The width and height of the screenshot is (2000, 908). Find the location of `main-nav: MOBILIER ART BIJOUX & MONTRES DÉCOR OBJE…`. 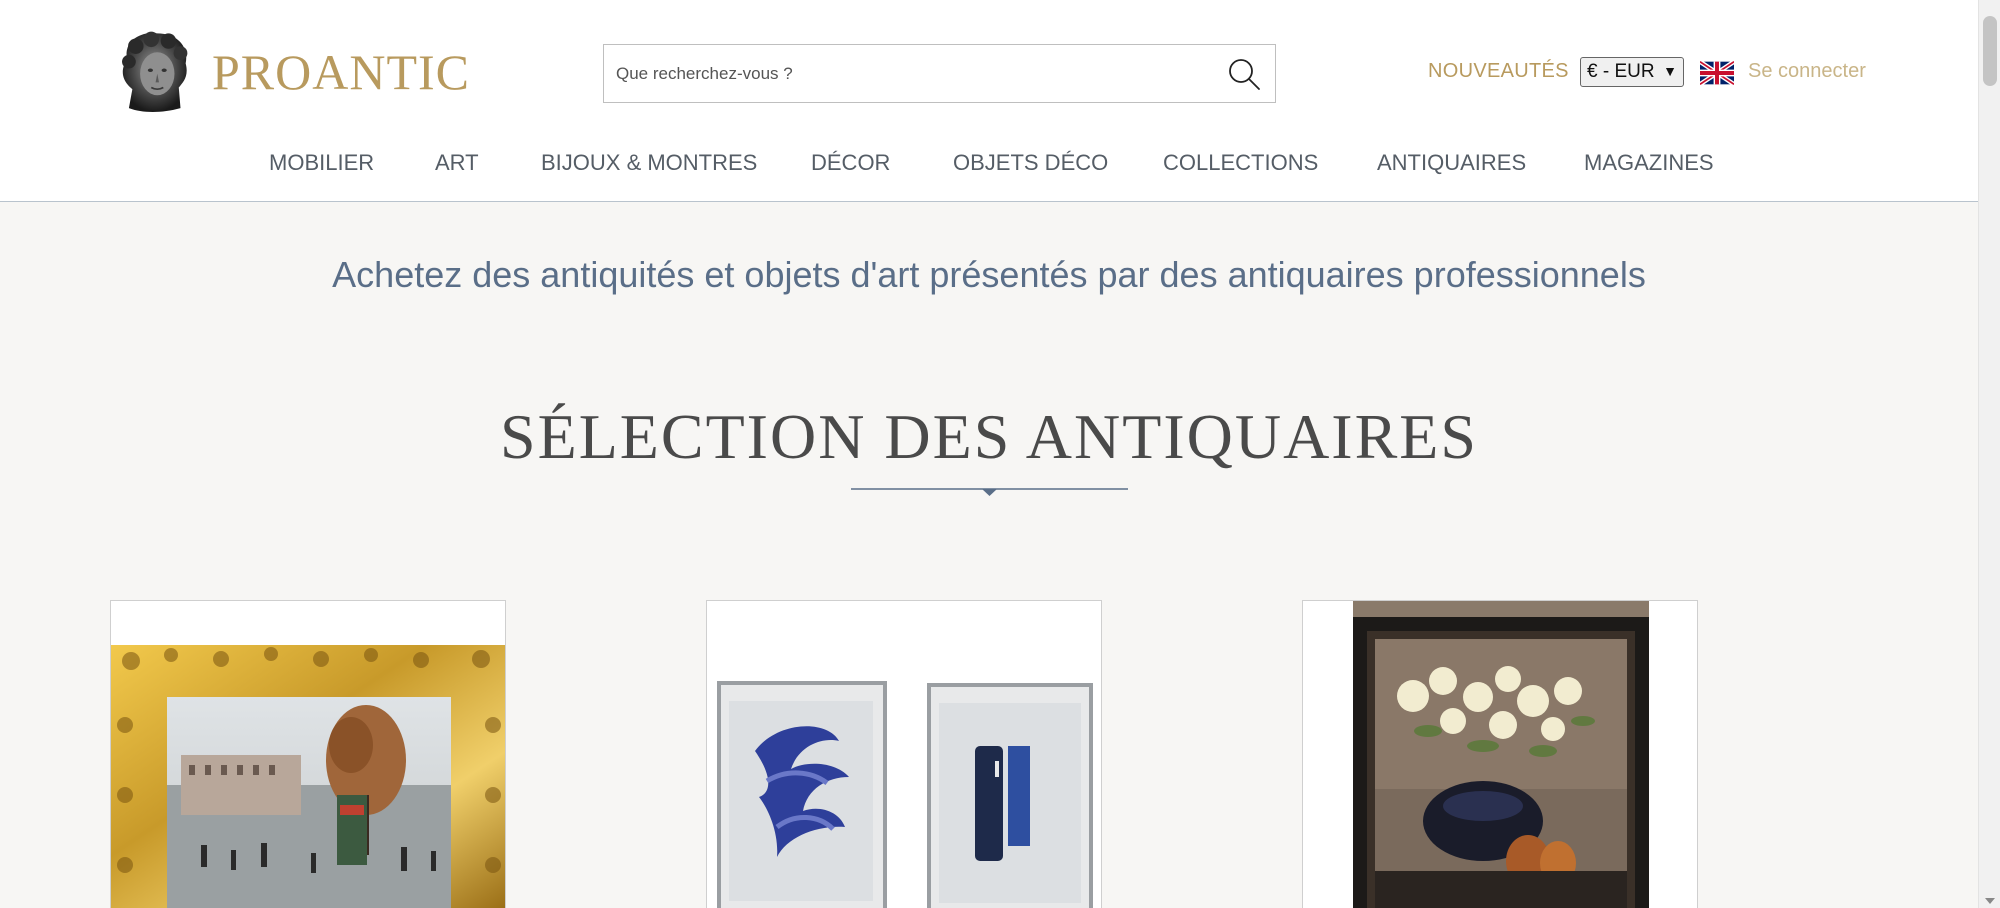

main-nav: MOBILIER ART BIJOUX & MONTRES DÉCOR OBJE… is located at coordinates (989, 166).